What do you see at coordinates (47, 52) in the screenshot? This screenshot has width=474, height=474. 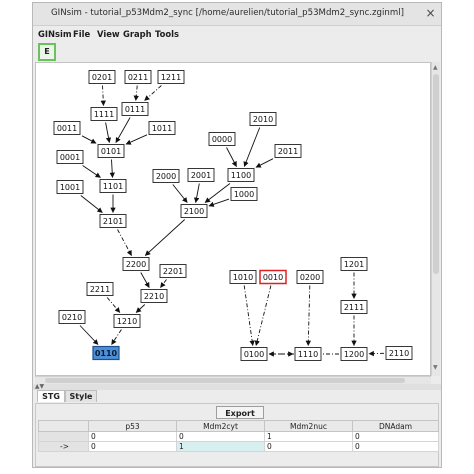 I see `edit-mode-button: E` at bounding box center [47, 52].